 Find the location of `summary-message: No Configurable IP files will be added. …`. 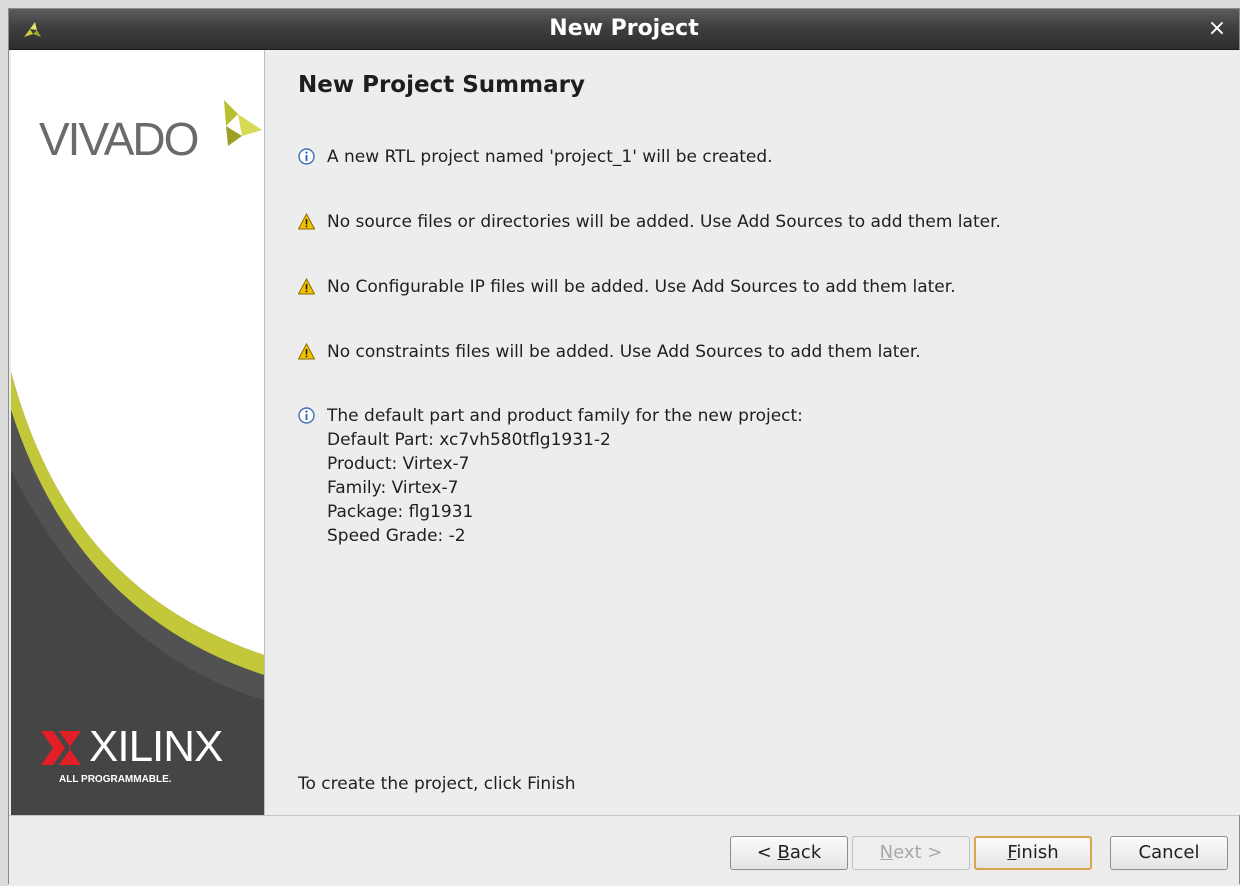

summary-message: No Configurable IP files will be added. … is located at coordinates (627, 287).